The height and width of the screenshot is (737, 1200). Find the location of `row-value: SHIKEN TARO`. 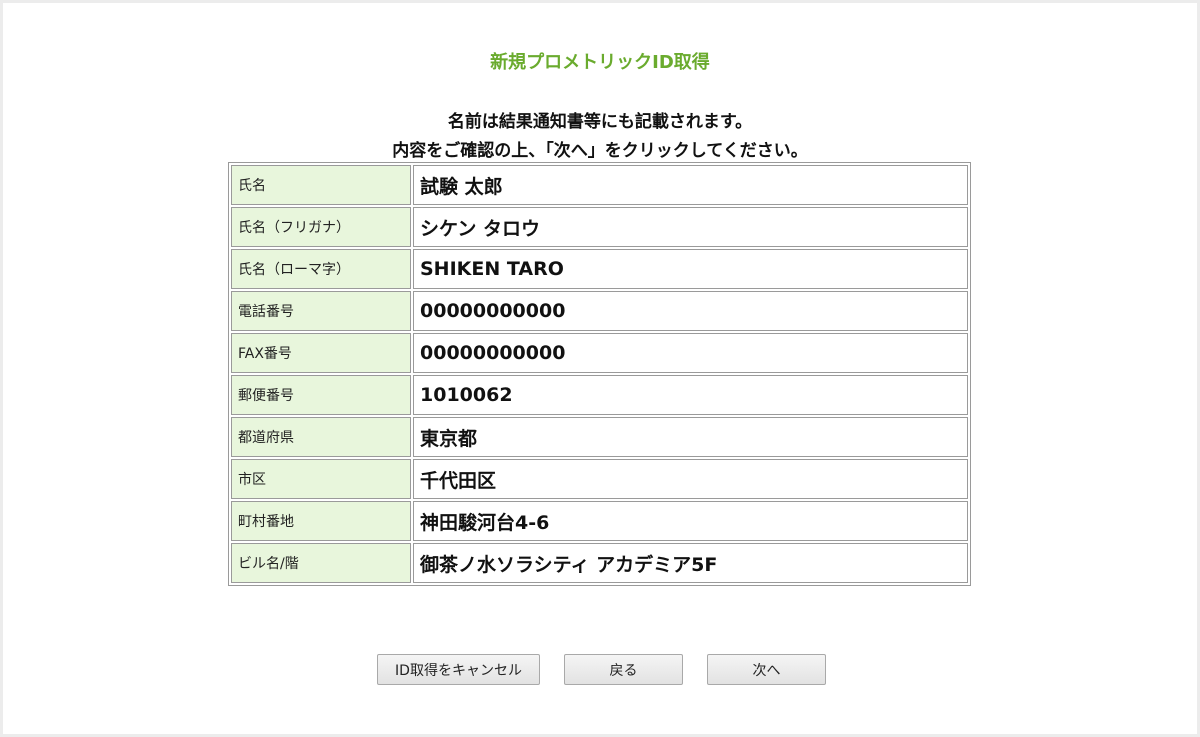

row-value: SHIKEN TARO is located at coordinates (690, 269).